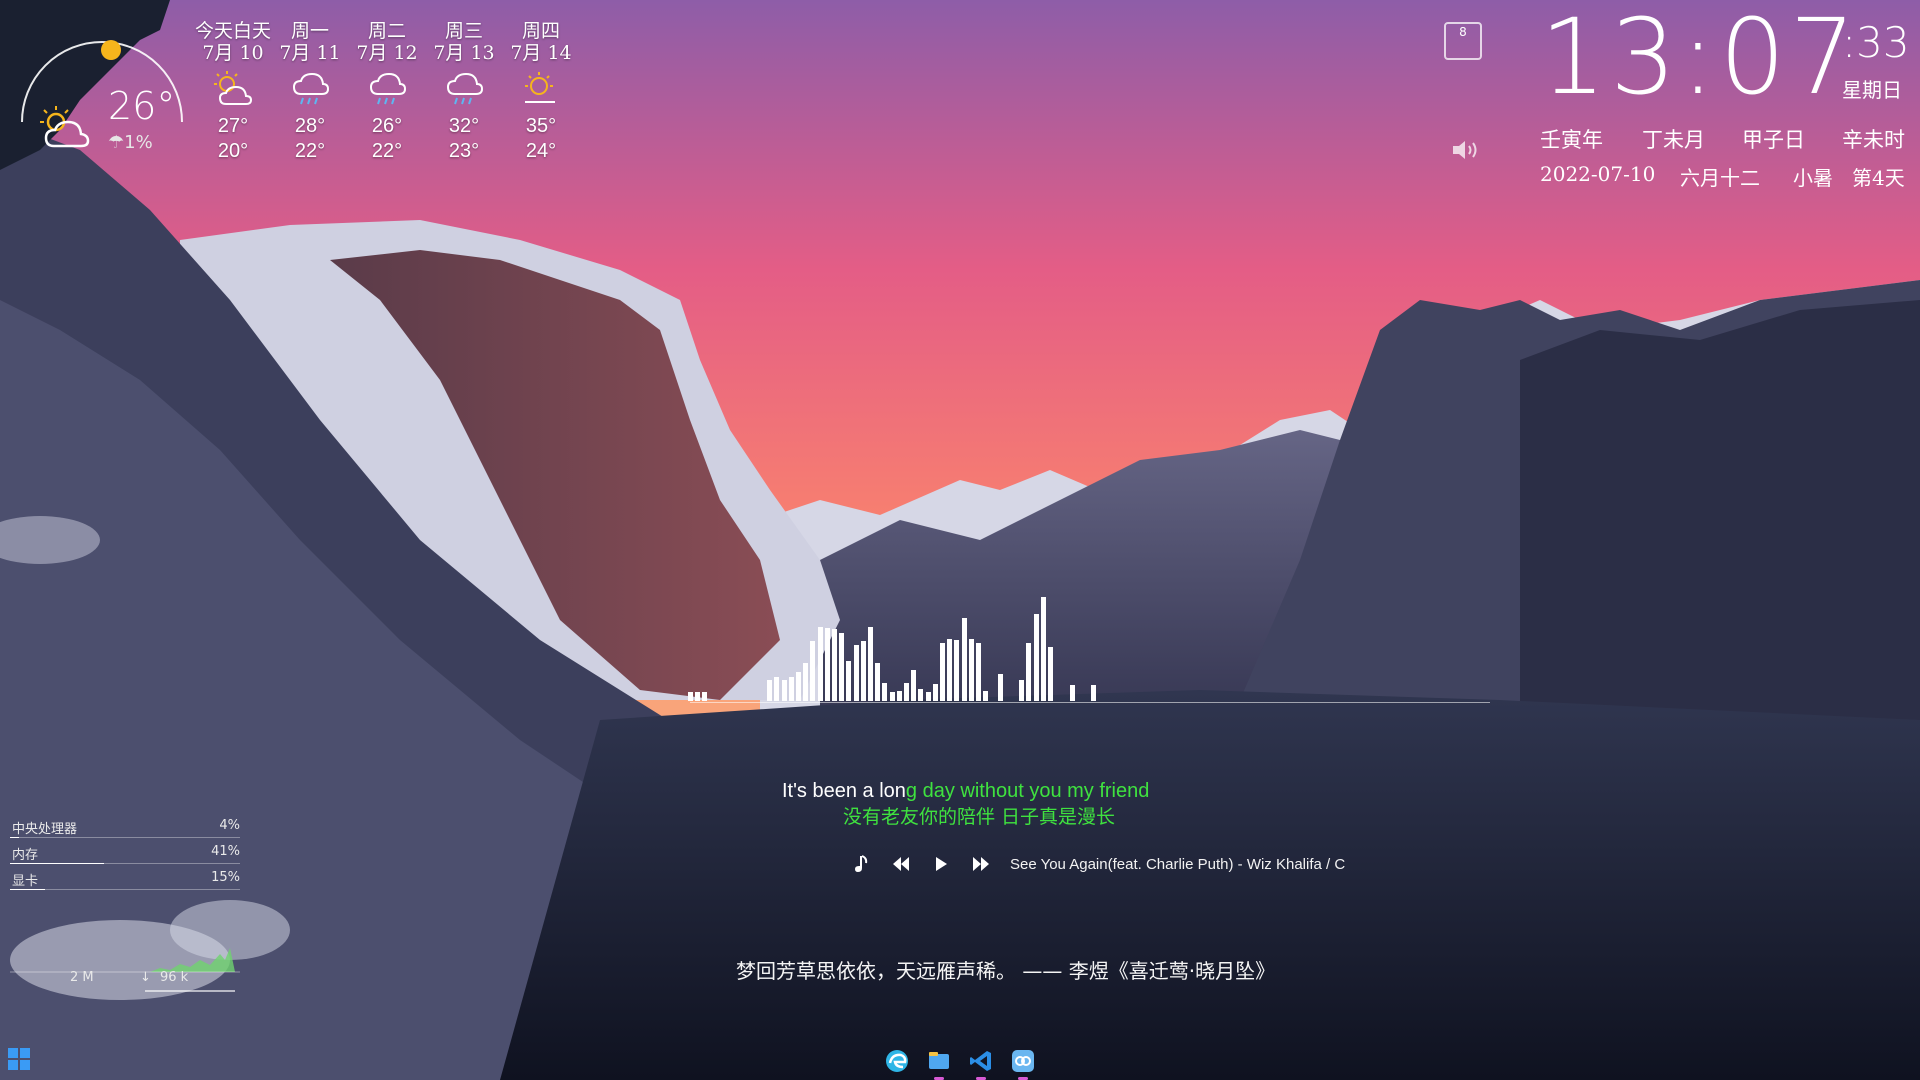 The width and height of the screenshot is (1920, 1080). What do you see at coordinates (541, 126) in the screenshot?
I see `forecast-high: 35°` at bounding box center [541, 126].